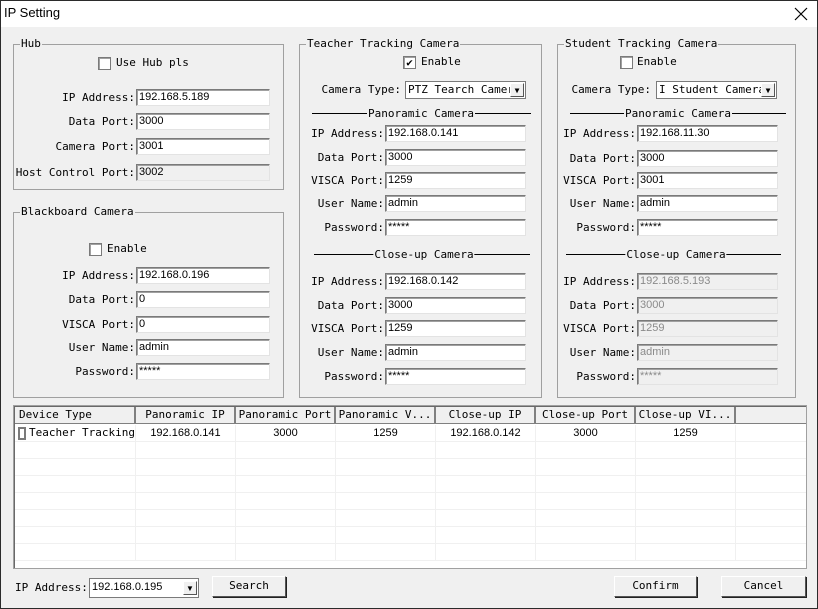 The image size is (818, 609). Describe the element at coordinates (707, 203) in the screenshot. I see `student-panoramic-field-input: admin` at that location.